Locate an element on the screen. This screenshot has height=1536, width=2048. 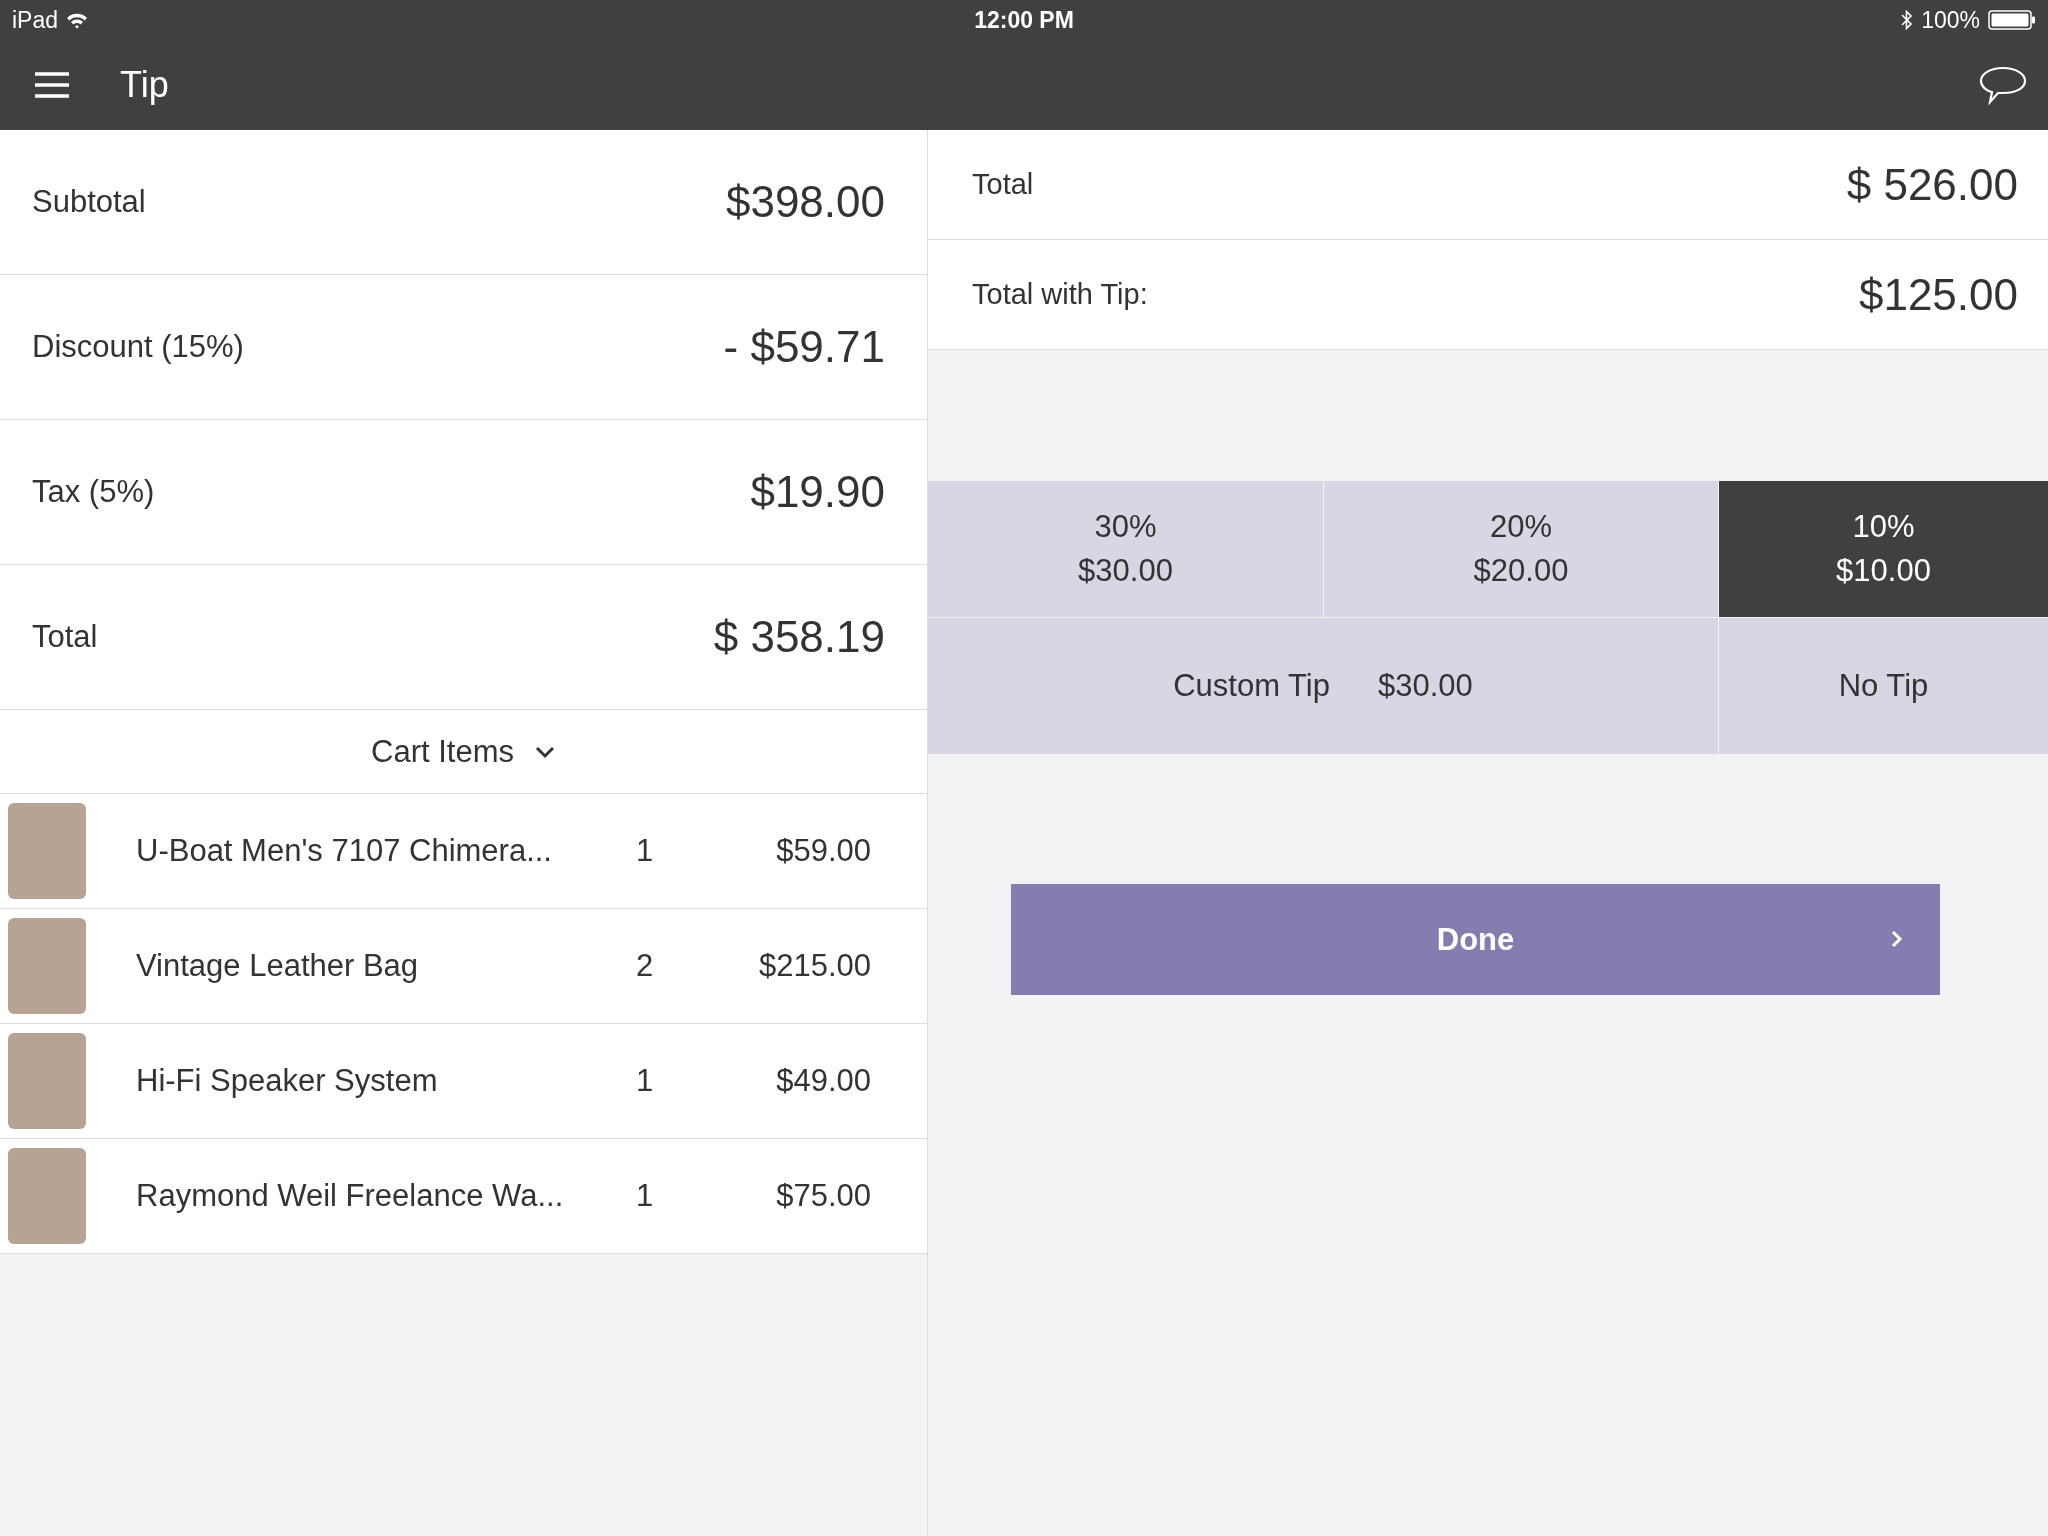
total-value: $125.00 is located at coordinates (1938, 294).